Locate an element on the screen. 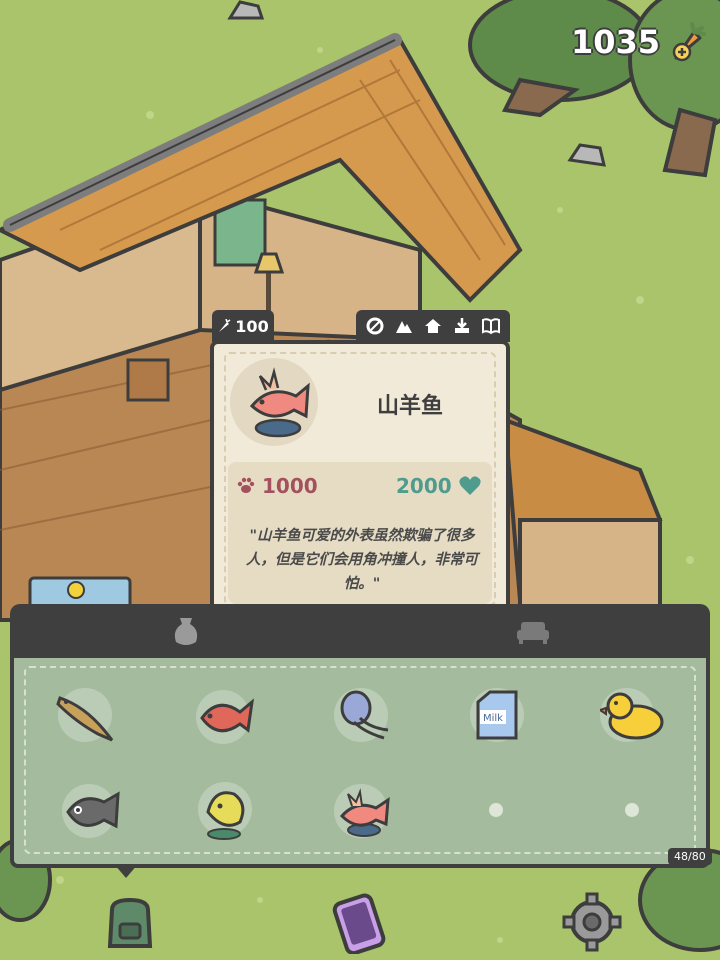 This screenshot has height=960, width=720. book-icon is located at coordinates (491, 326).